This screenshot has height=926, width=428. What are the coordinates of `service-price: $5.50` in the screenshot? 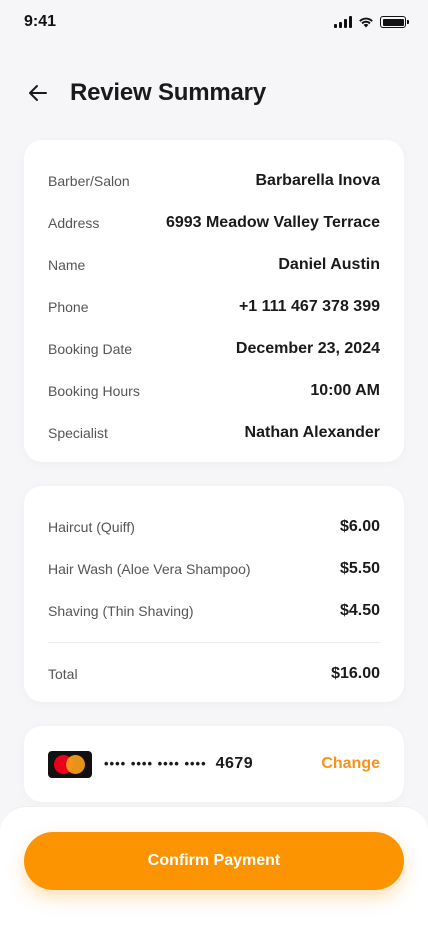 It's located at (359, 568).